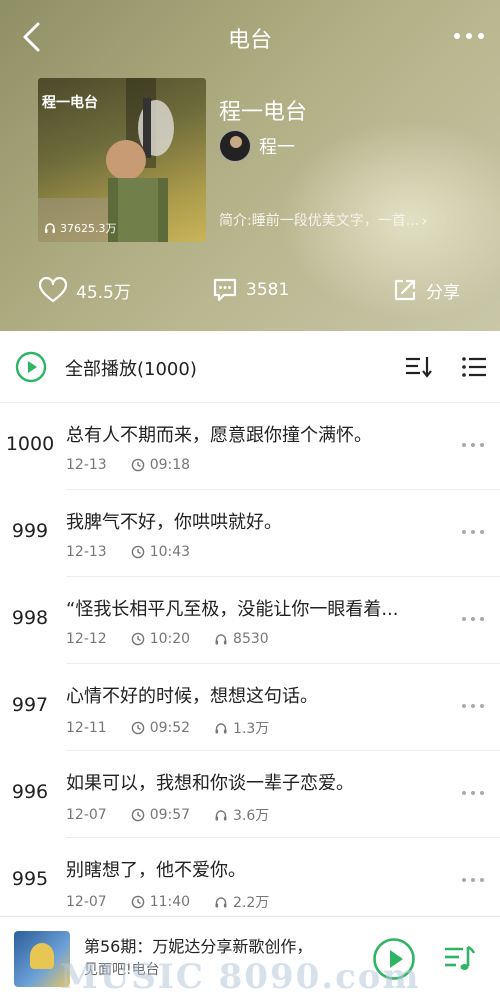 The image size is (500, 999). I want to click on like-button: 45.5万, so click(84, 290).